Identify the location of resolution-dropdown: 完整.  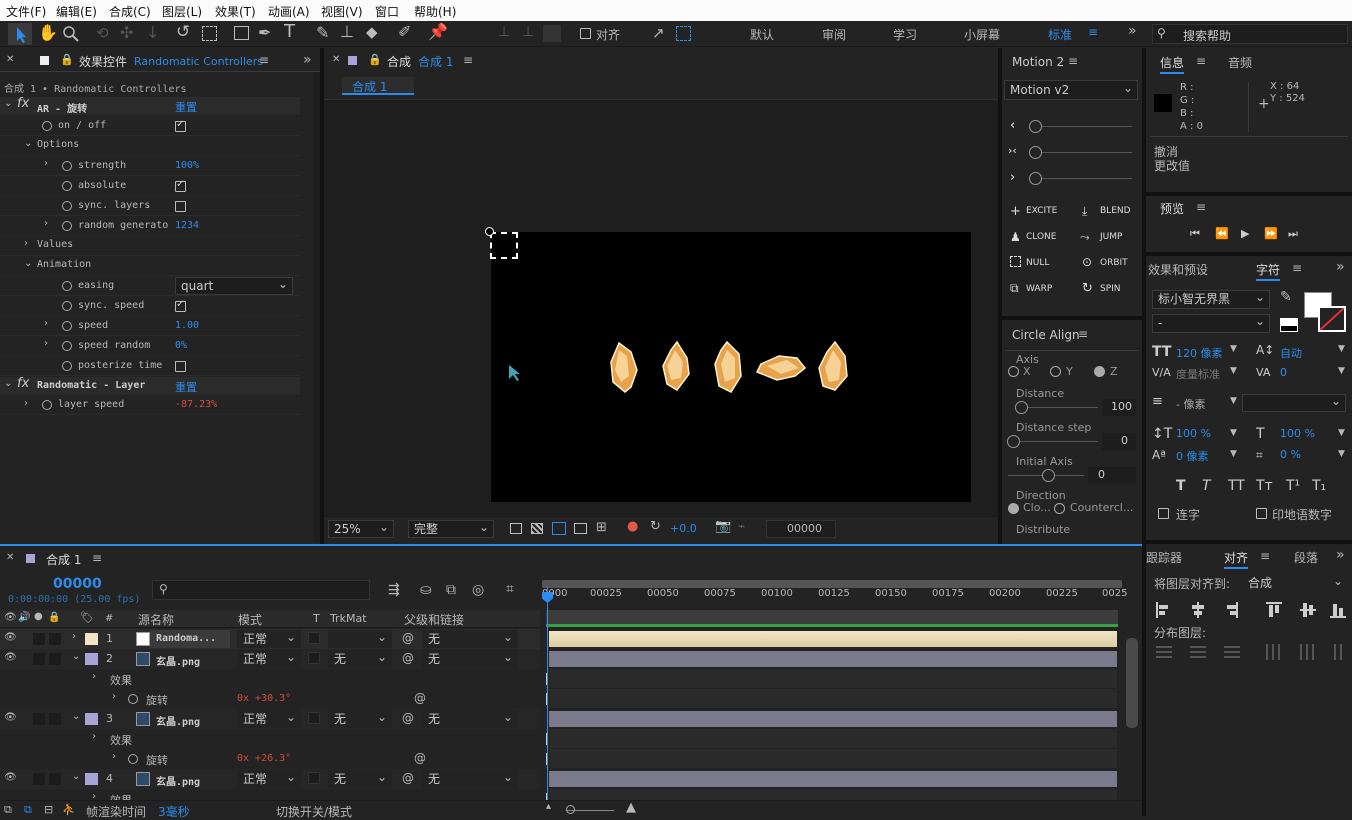
(451, 528).